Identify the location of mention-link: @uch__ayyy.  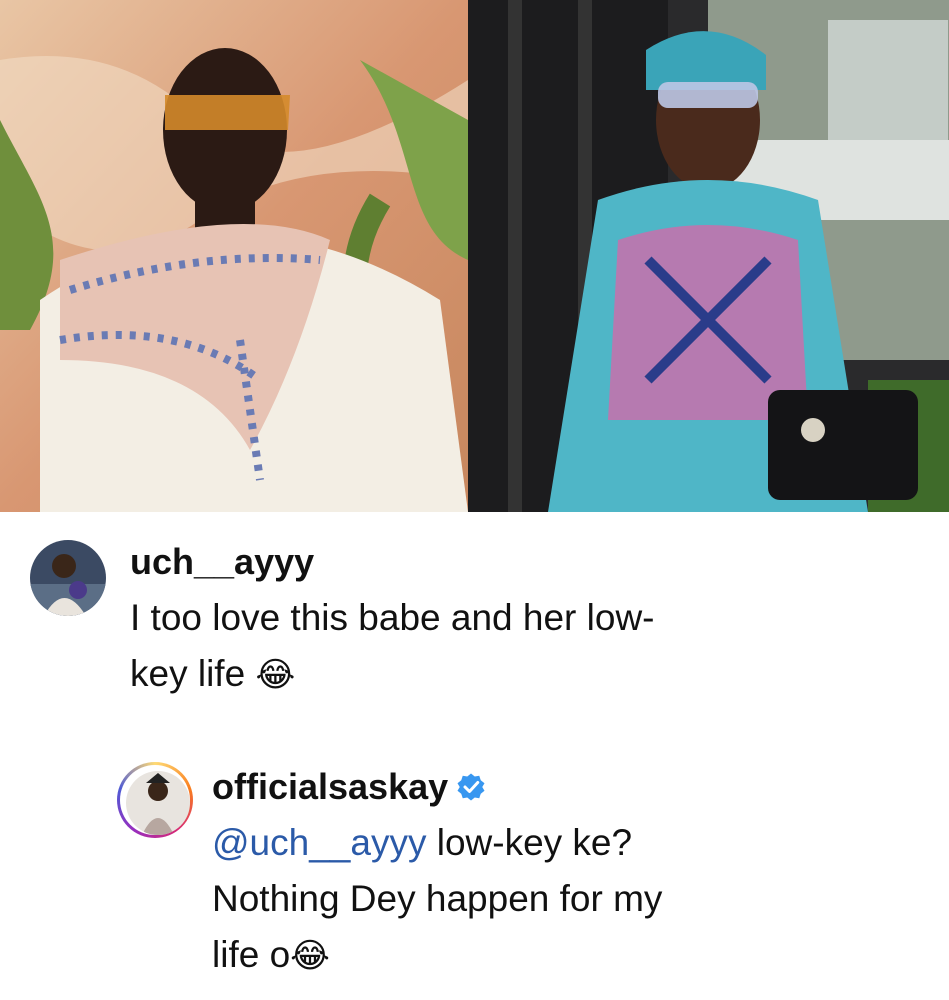
(319, 842).